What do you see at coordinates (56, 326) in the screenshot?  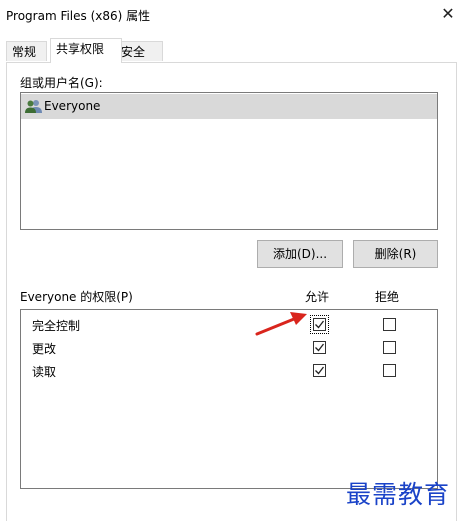 I see `permission-row-label: 完全控制` at bounding box center [56, 326].